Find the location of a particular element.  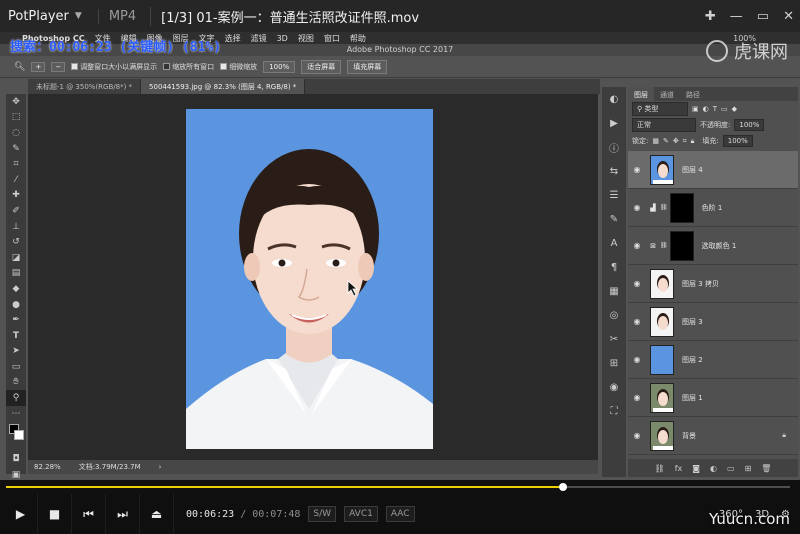

adjustments-panel-icon: ⇆ is located at coordinates (614, 171).